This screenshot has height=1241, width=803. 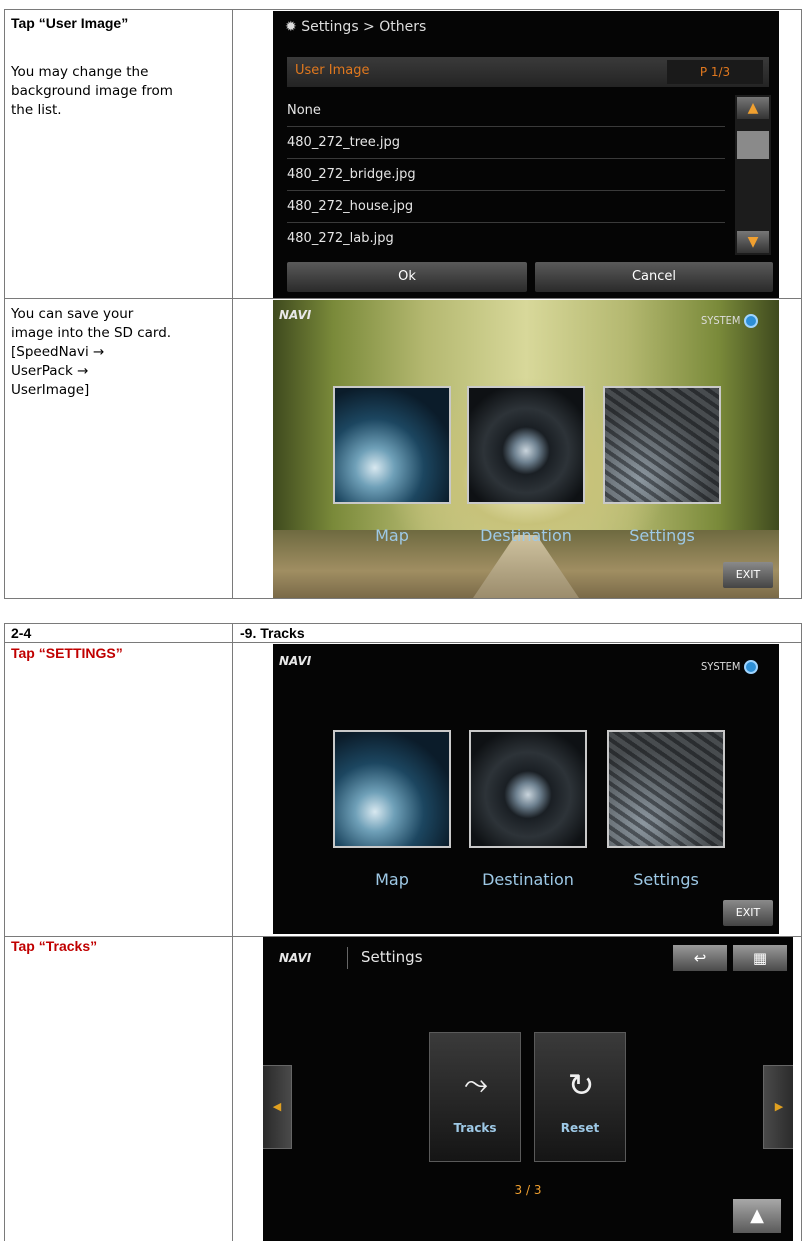 I want to click on breadcrumb: ✹ Settings > Others, so click(x=356, y=27).